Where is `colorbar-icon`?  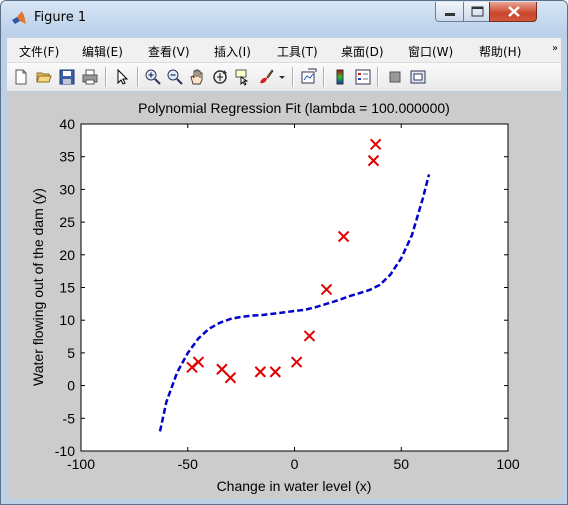 colorbar-icon is located at coordinates (340, 77).